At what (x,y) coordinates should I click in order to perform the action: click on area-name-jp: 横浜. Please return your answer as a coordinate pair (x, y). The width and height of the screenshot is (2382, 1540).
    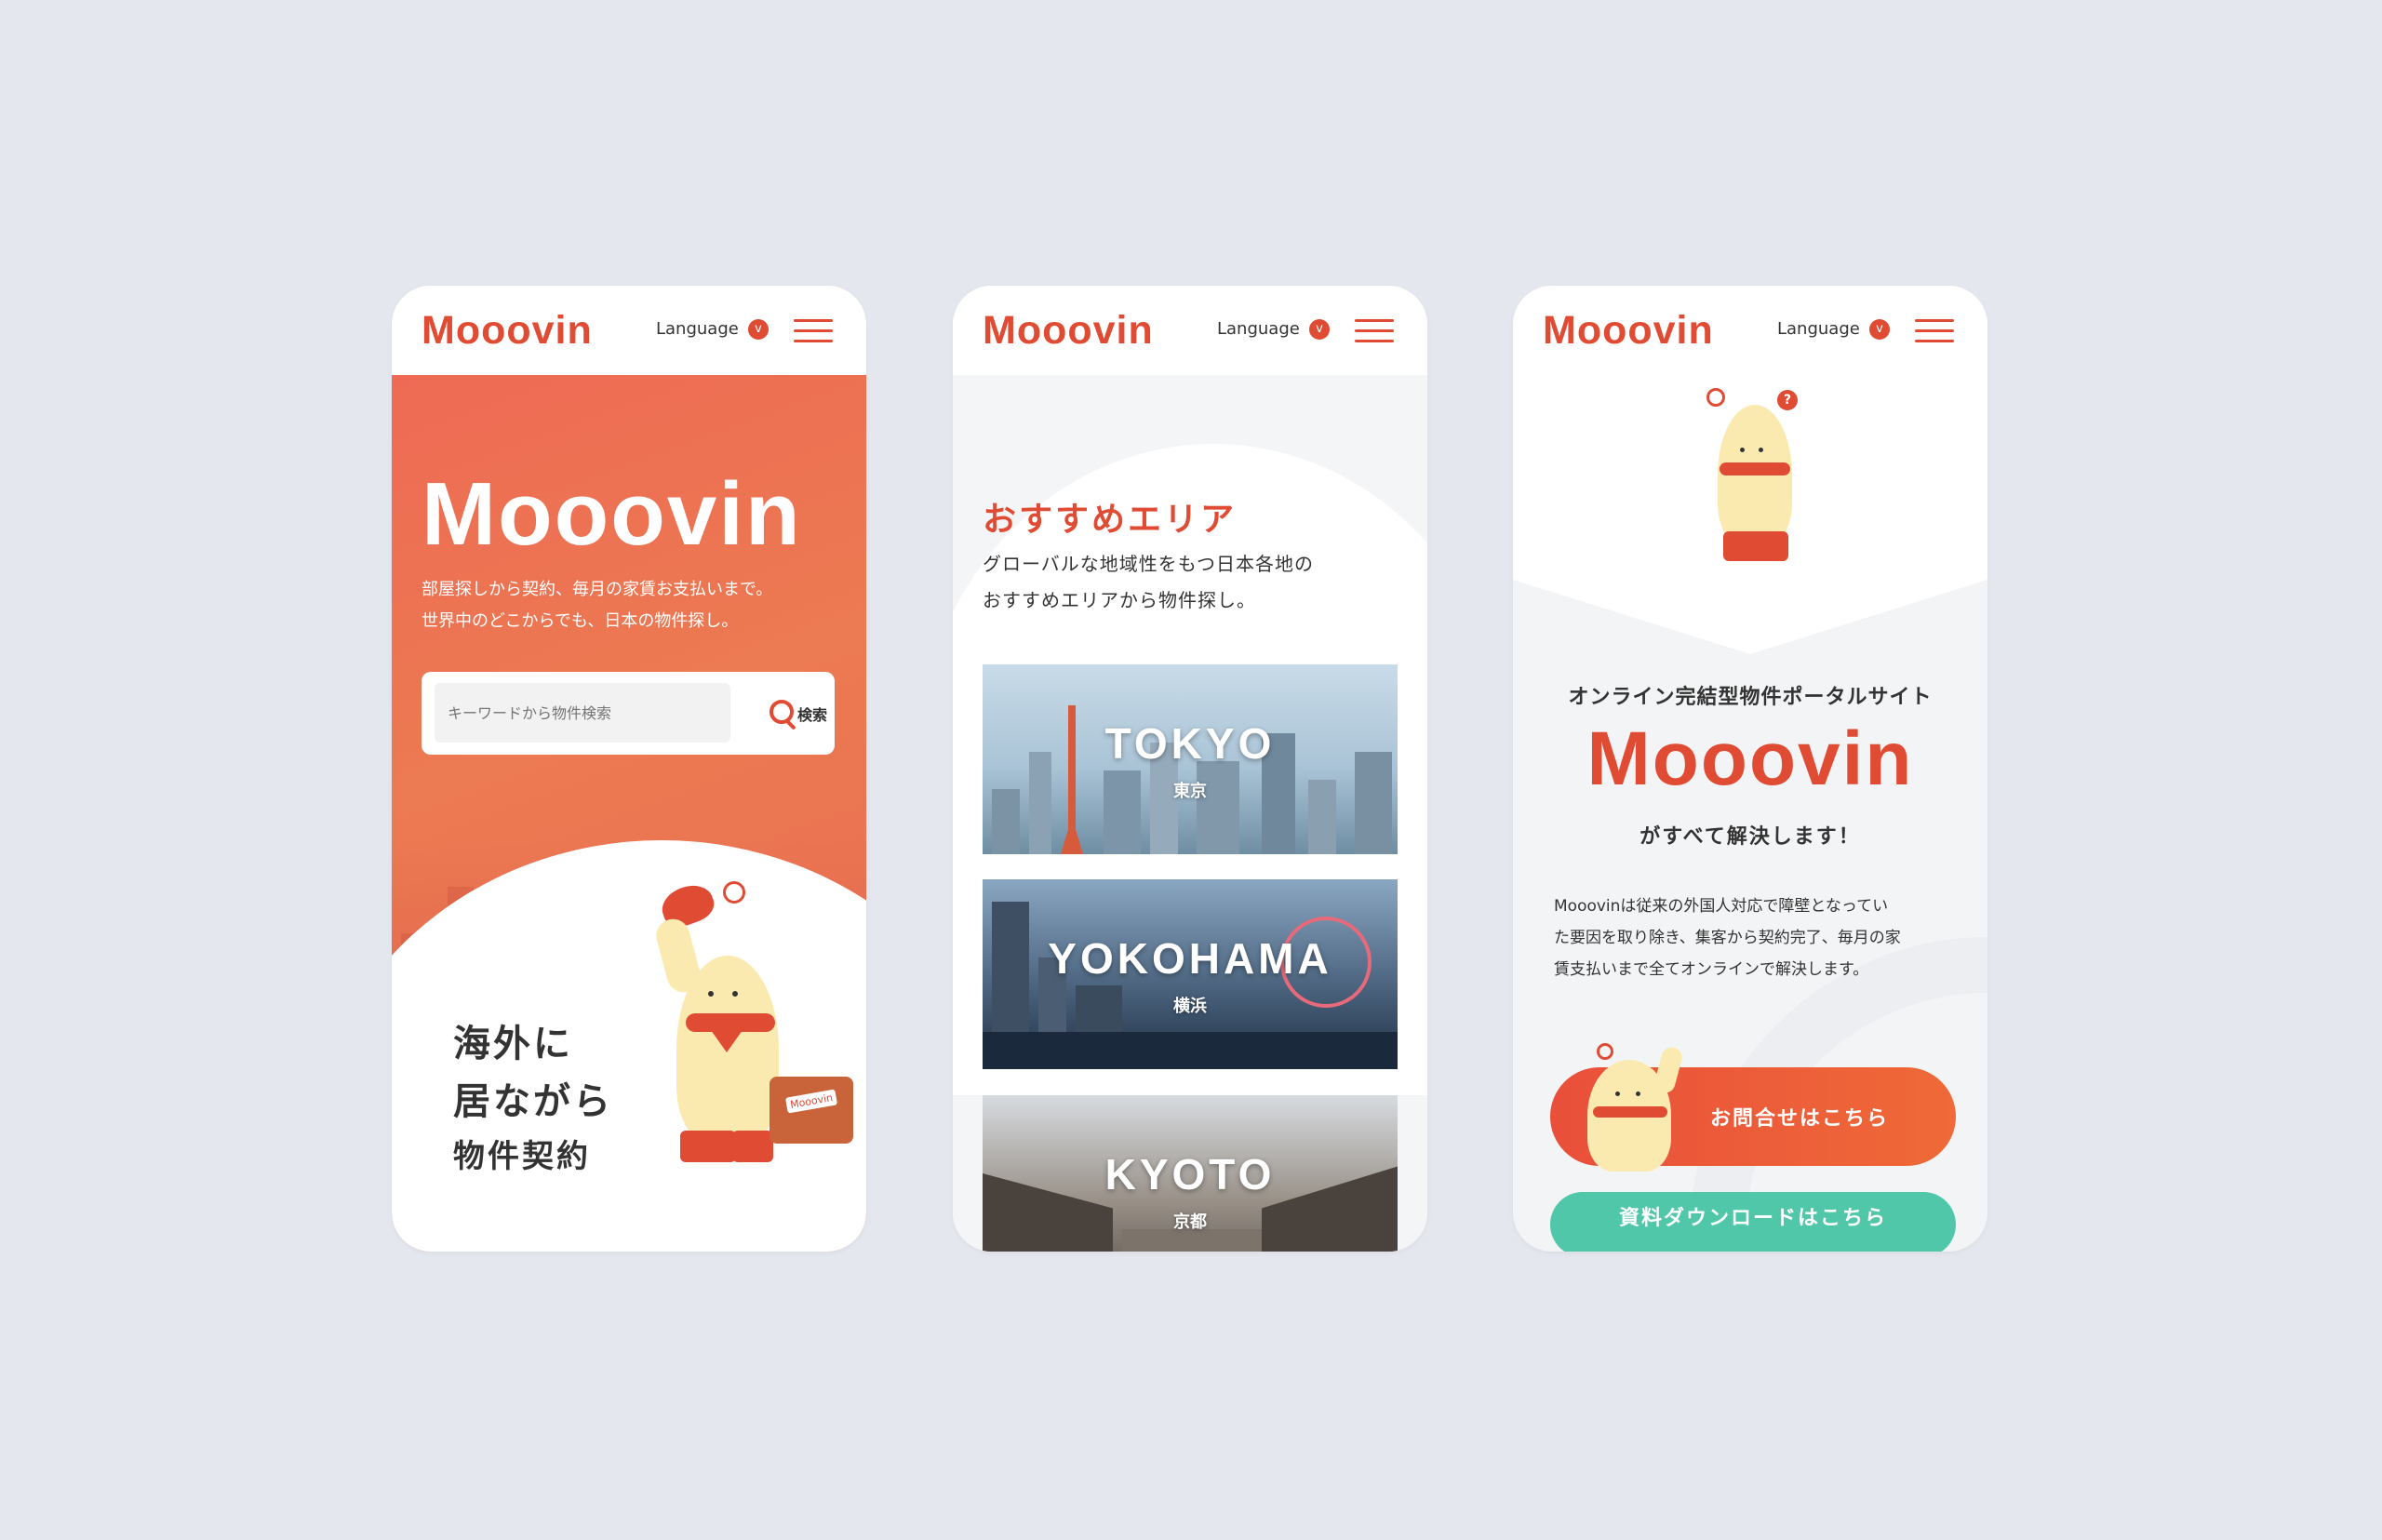
    Looking at the image, I should click on (1190, 1006).